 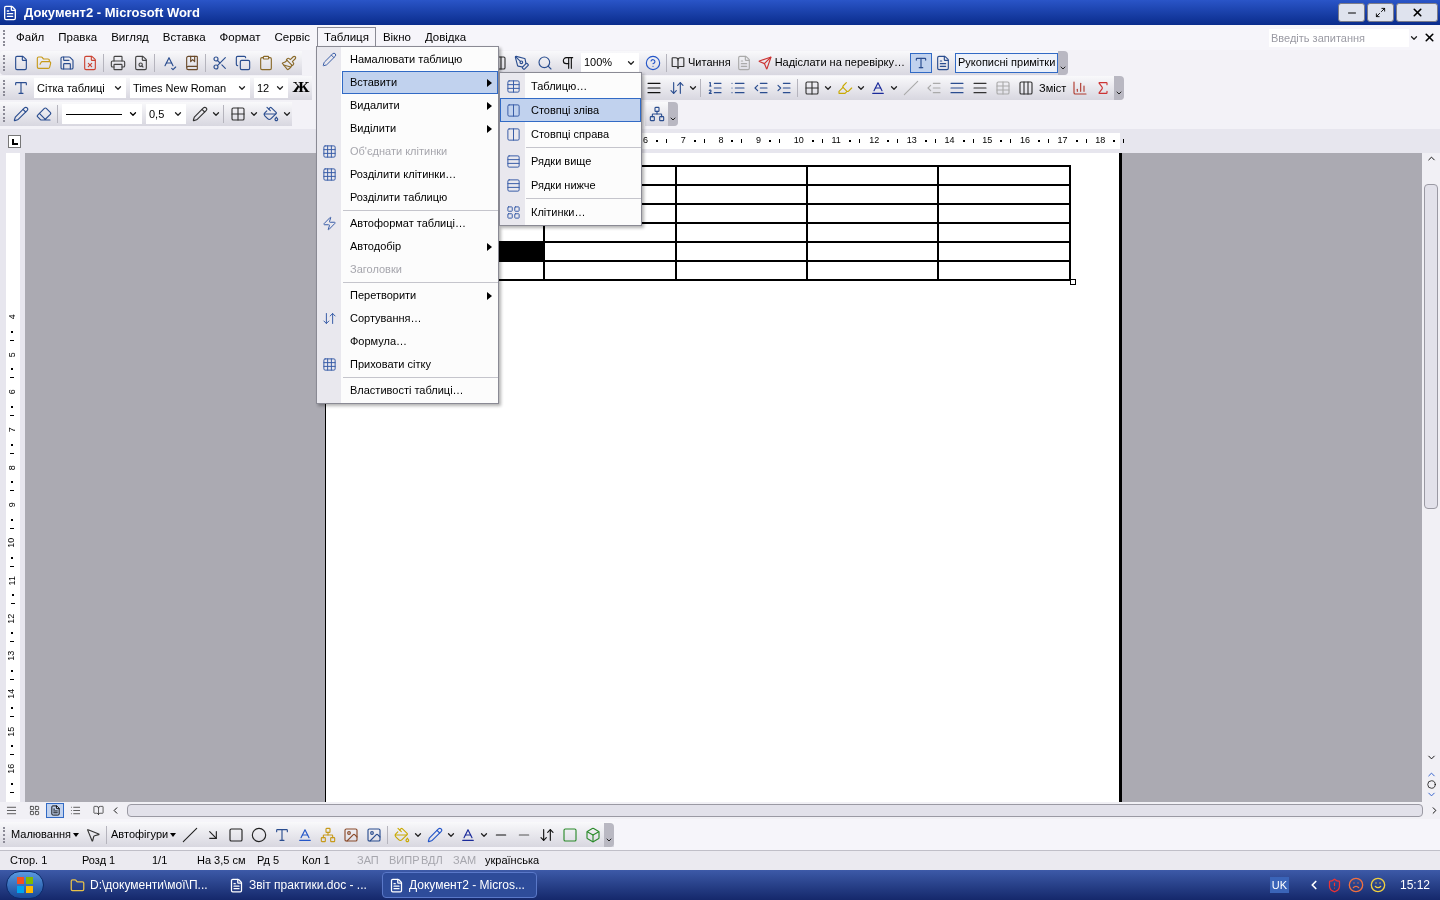 I want to click on menu-bar-item: Вставка, so click(x=184, y=37).